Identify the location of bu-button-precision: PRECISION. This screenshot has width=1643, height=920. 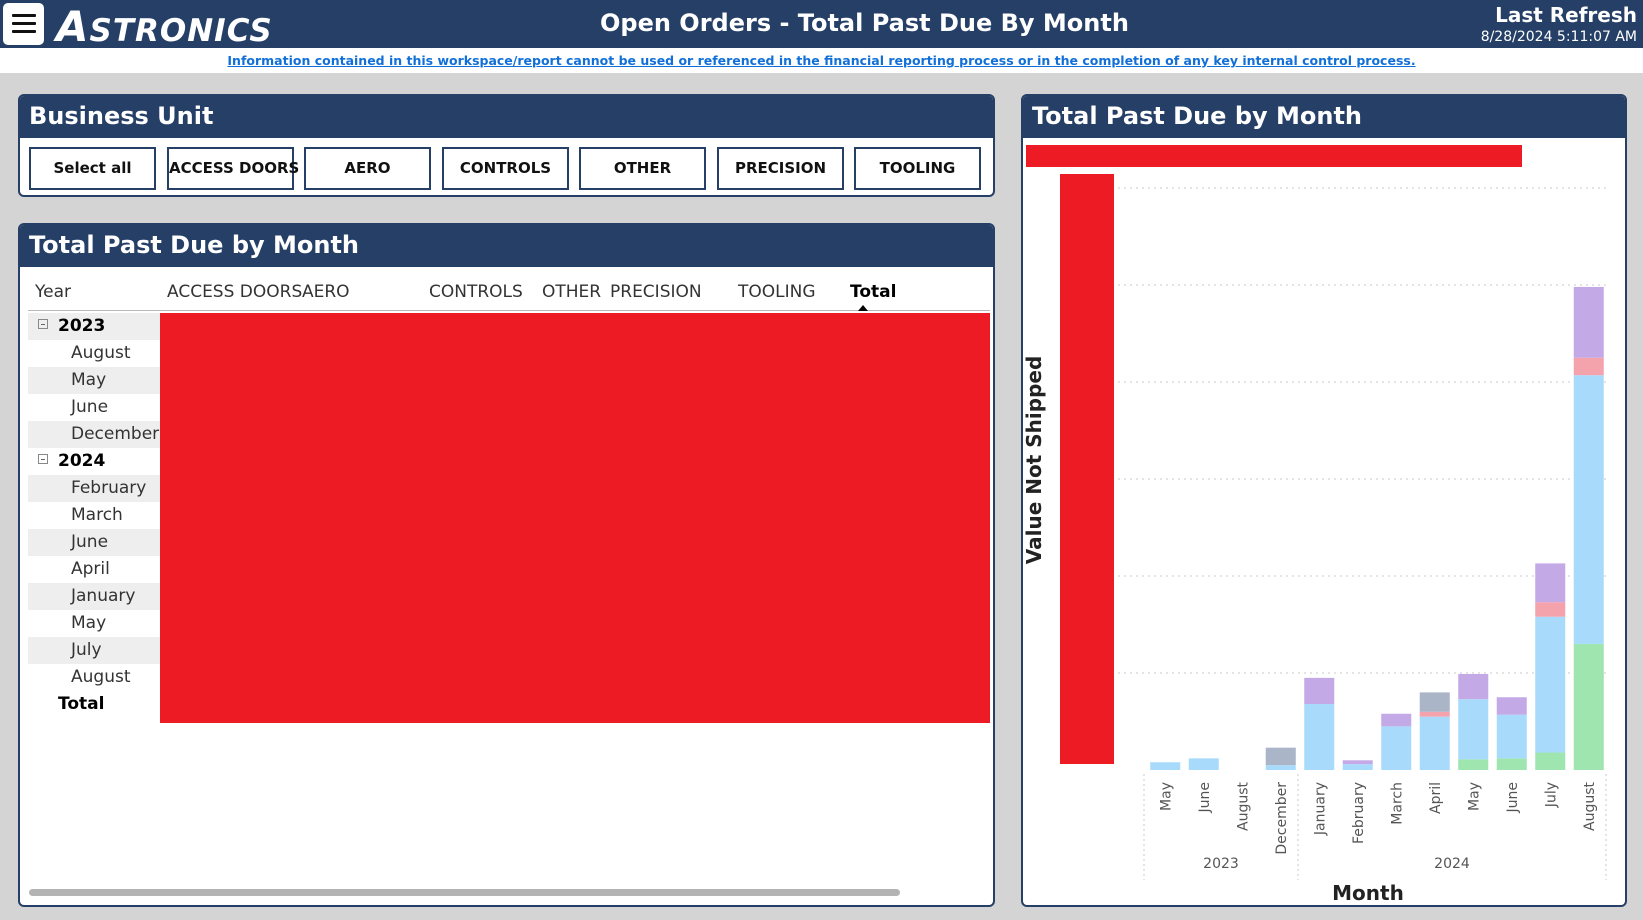
(780, 168).